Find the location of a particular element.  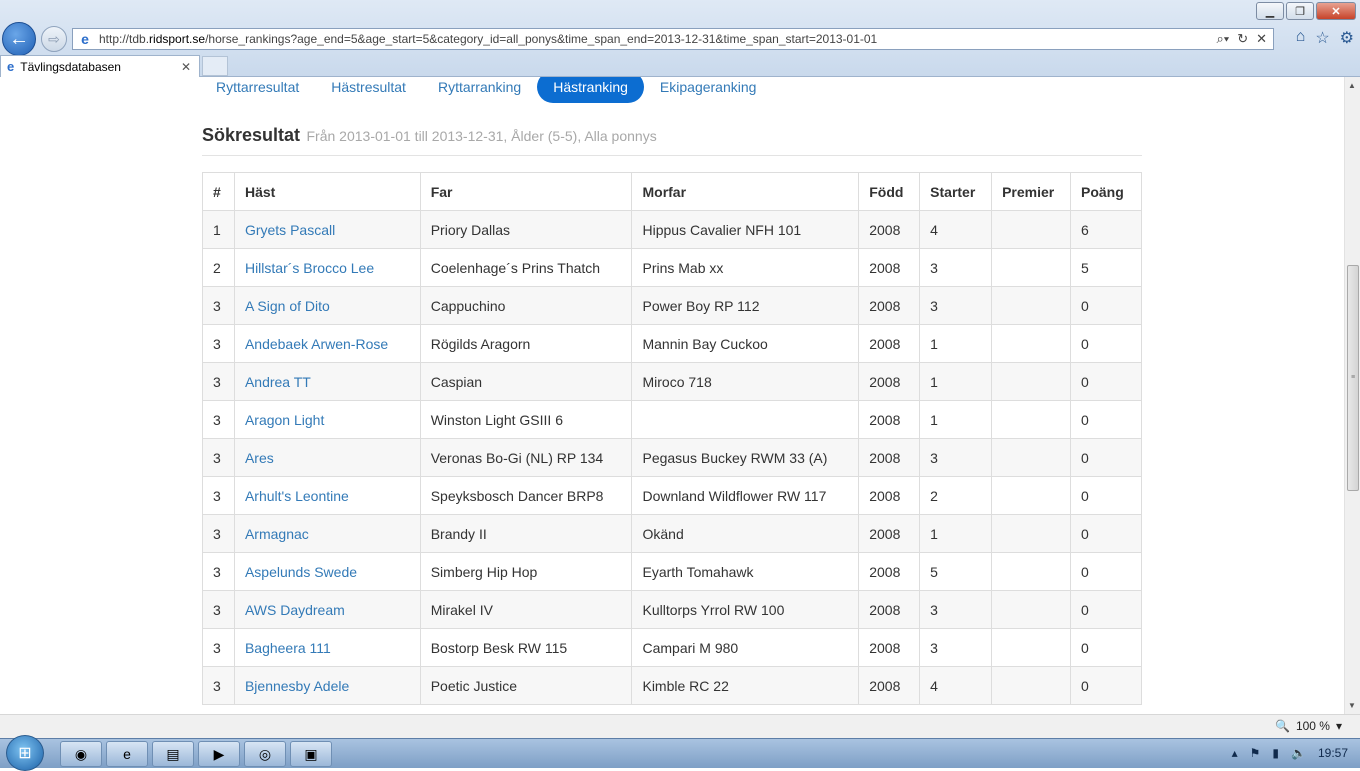

horse-link: Hillstar´s Brocco Lee is located at coordinates (309, 268).